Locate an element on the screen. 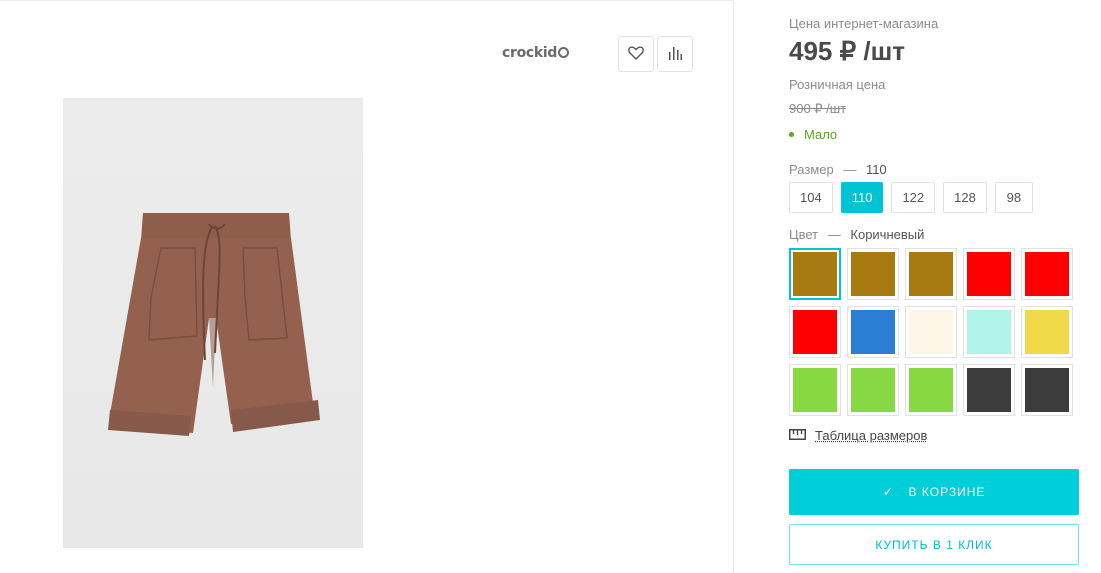  in-cart-label: В КОРЗИНЕ is located at coordinates (947, 492).